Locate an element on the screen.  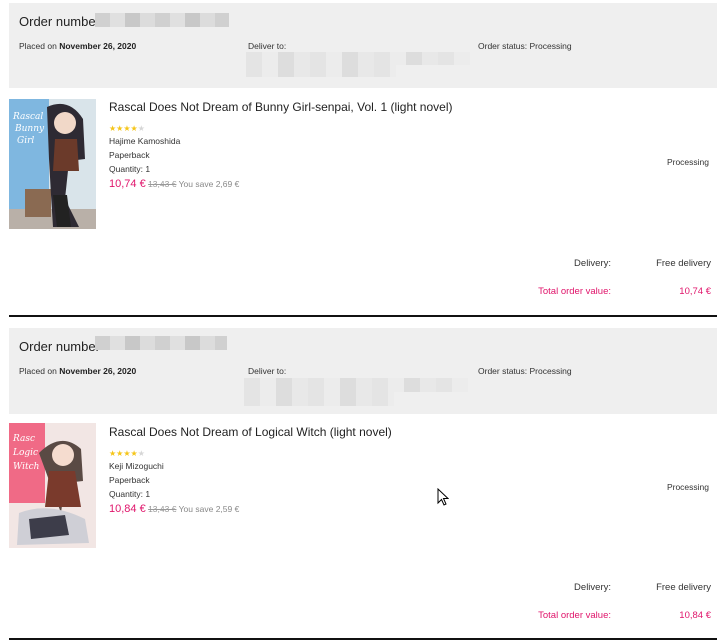
svg-text: Bunny is located at coordinates (29, 129).